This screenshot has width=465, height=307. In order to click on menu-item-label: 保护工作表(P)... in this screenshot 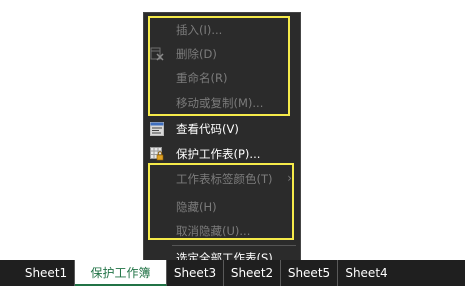, I will do `click(218, 154)`.